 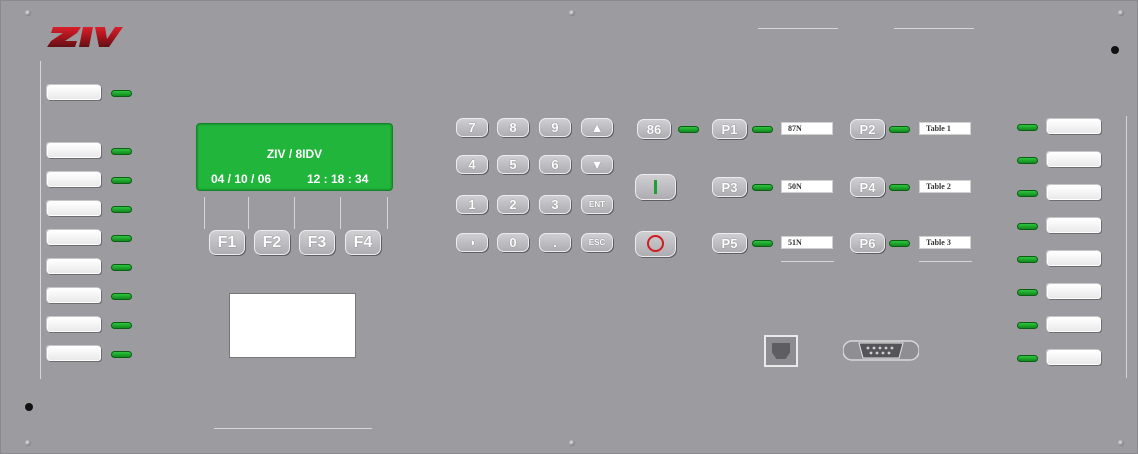 What do you see at coordinates (241, 179) in the screenshot?
I see `lcd-date-text: 04 / 10 / 06` at bounding box center [241, 179].